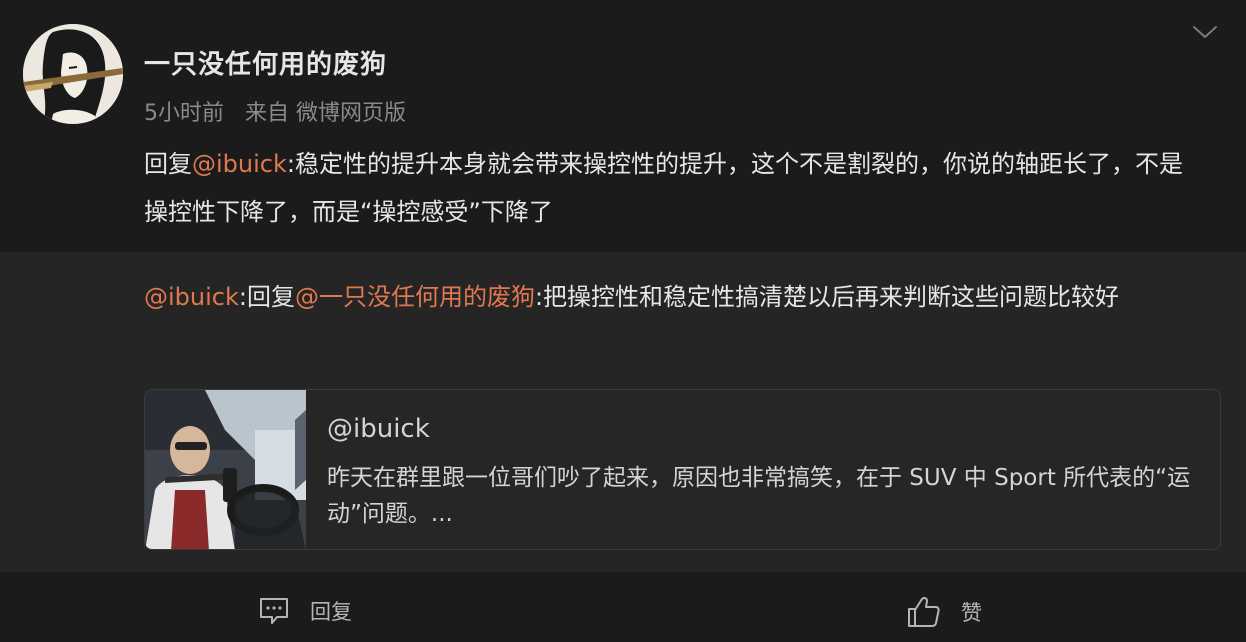  I want to click on chevron-down-icon, so click(1205, 32).